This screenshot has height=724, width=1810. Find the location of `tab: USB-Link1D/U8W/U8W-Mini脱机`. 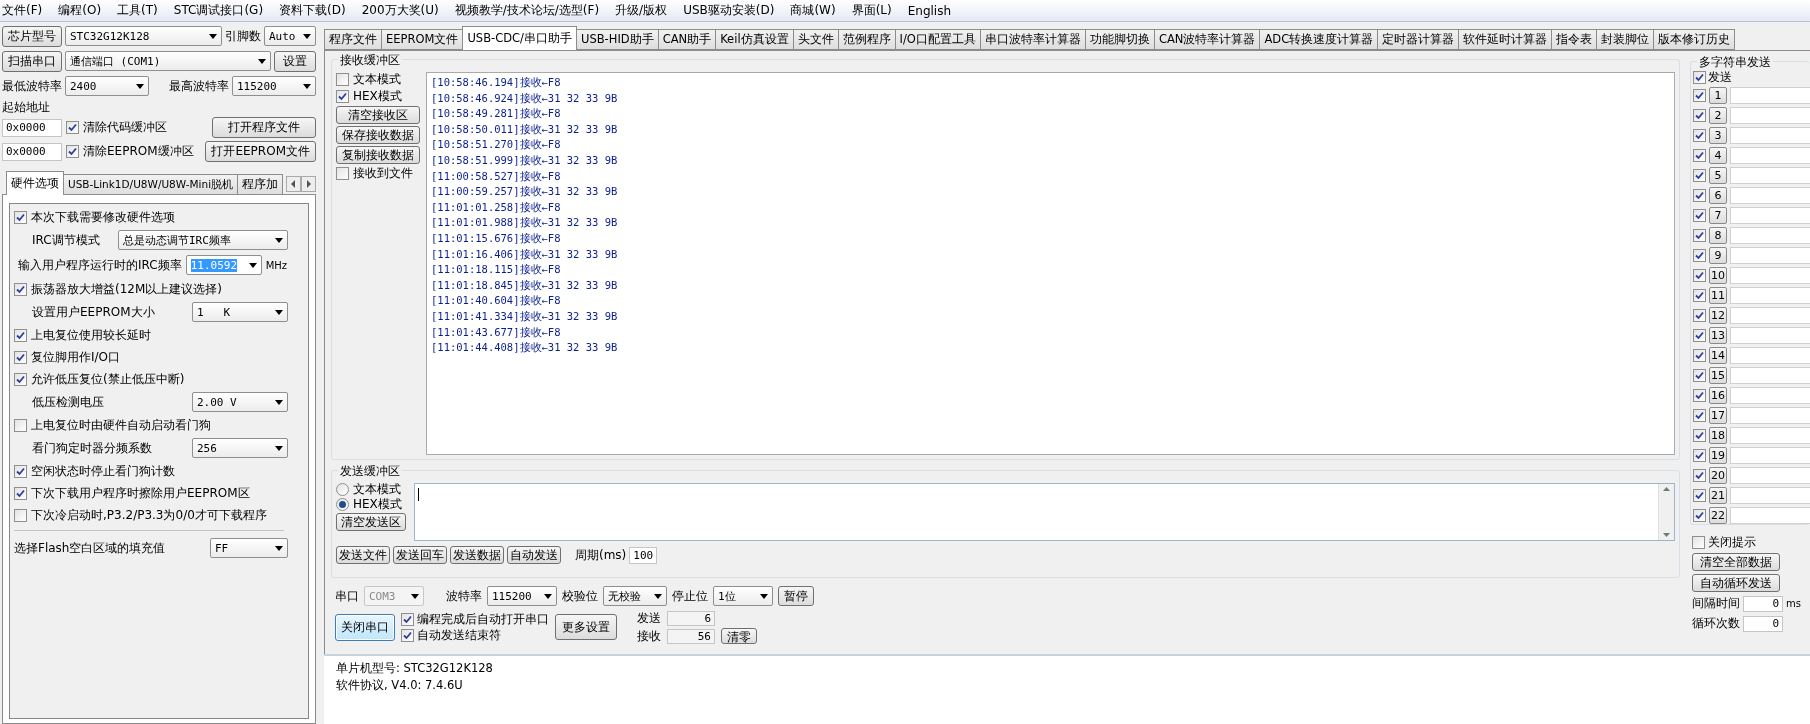

tab: USB-Link1D/U8W/U8W-Mini脱机 is located at coordinates (151, 184).